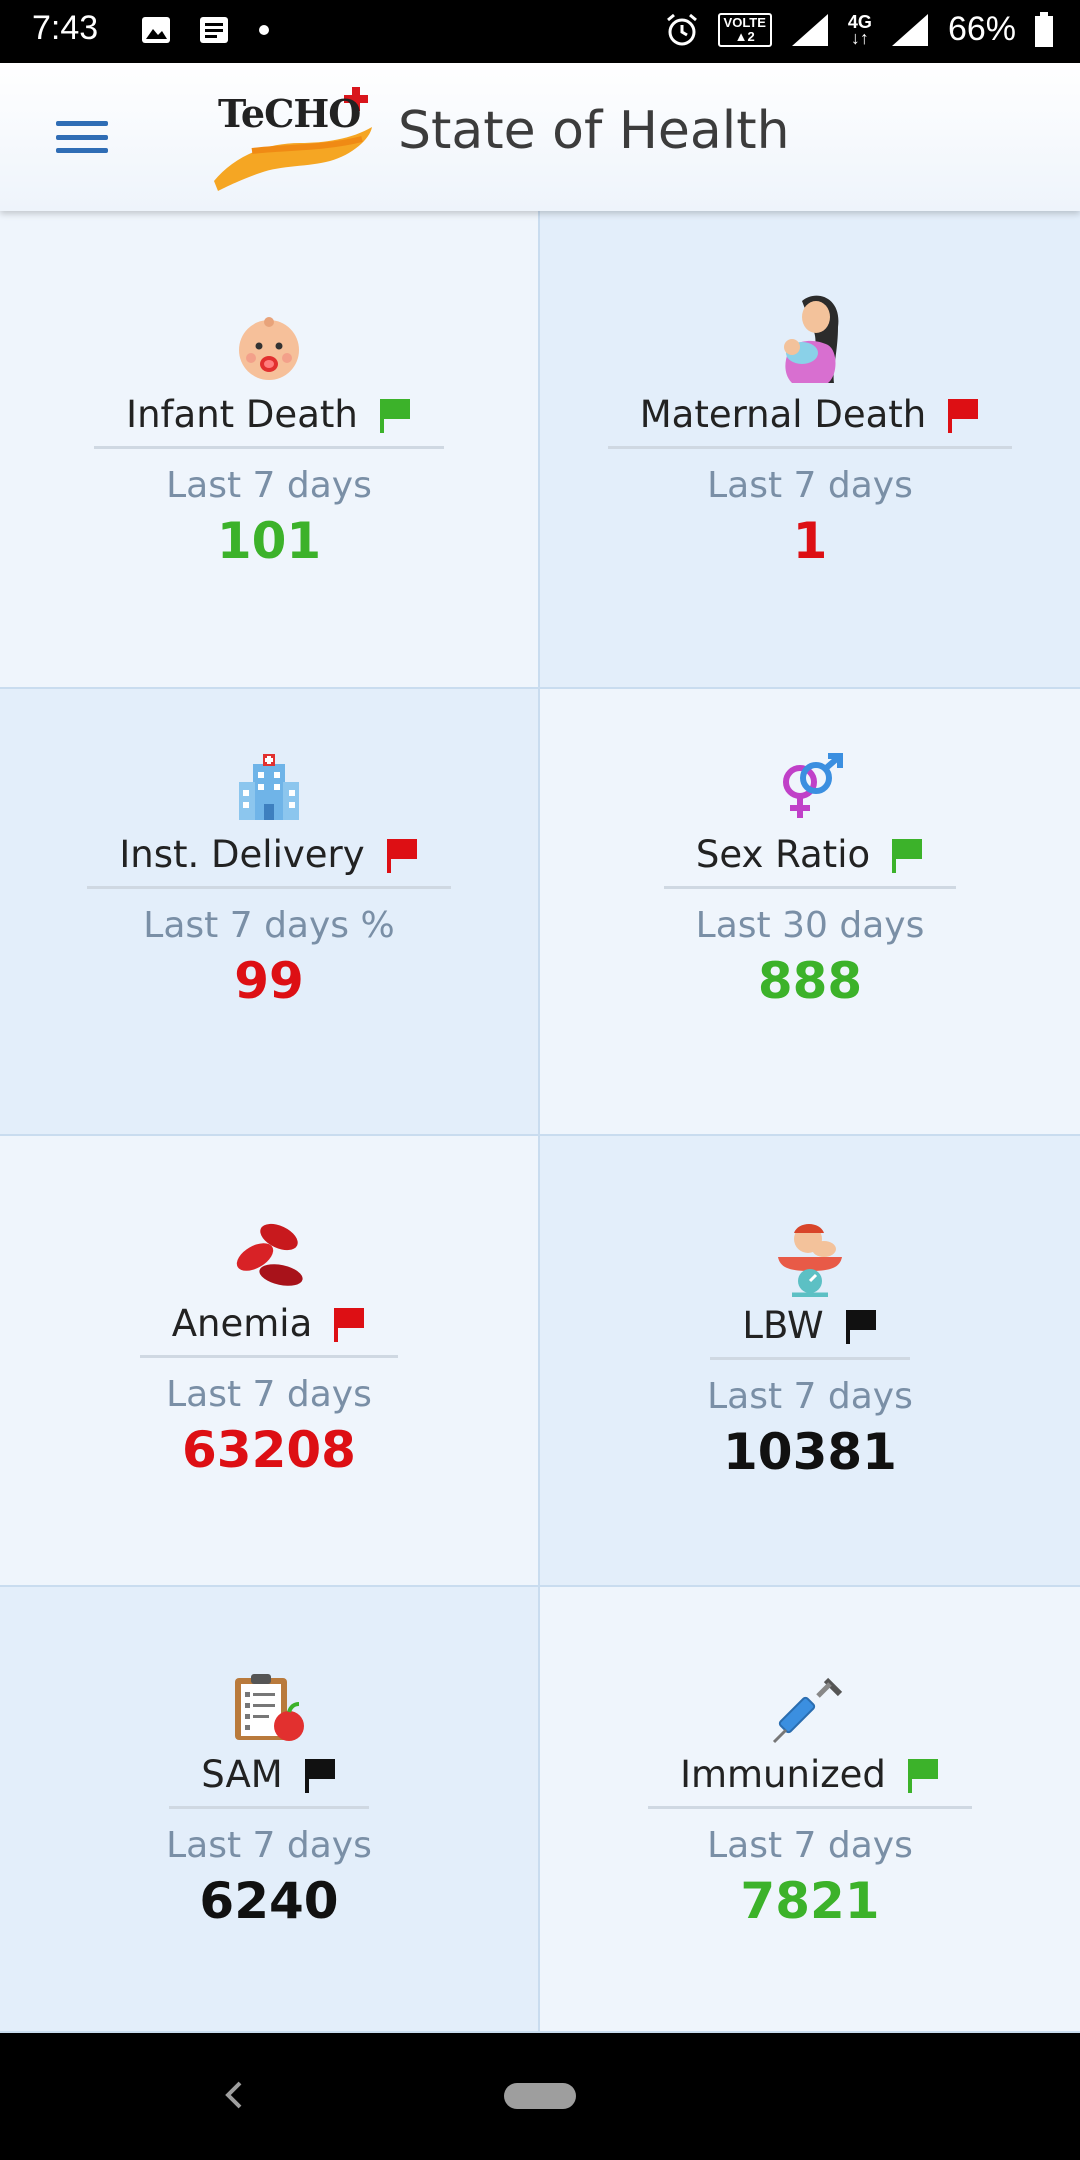 This screenshot has width=1080, height=2160. I want to click on blood-cells-icon, so click(269, 1257).